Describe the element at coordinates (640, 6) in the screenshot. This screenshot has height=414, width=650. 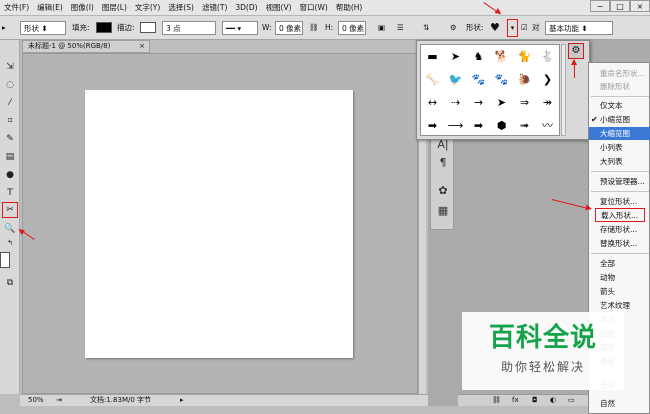
I see `close-button: ×` at that location.